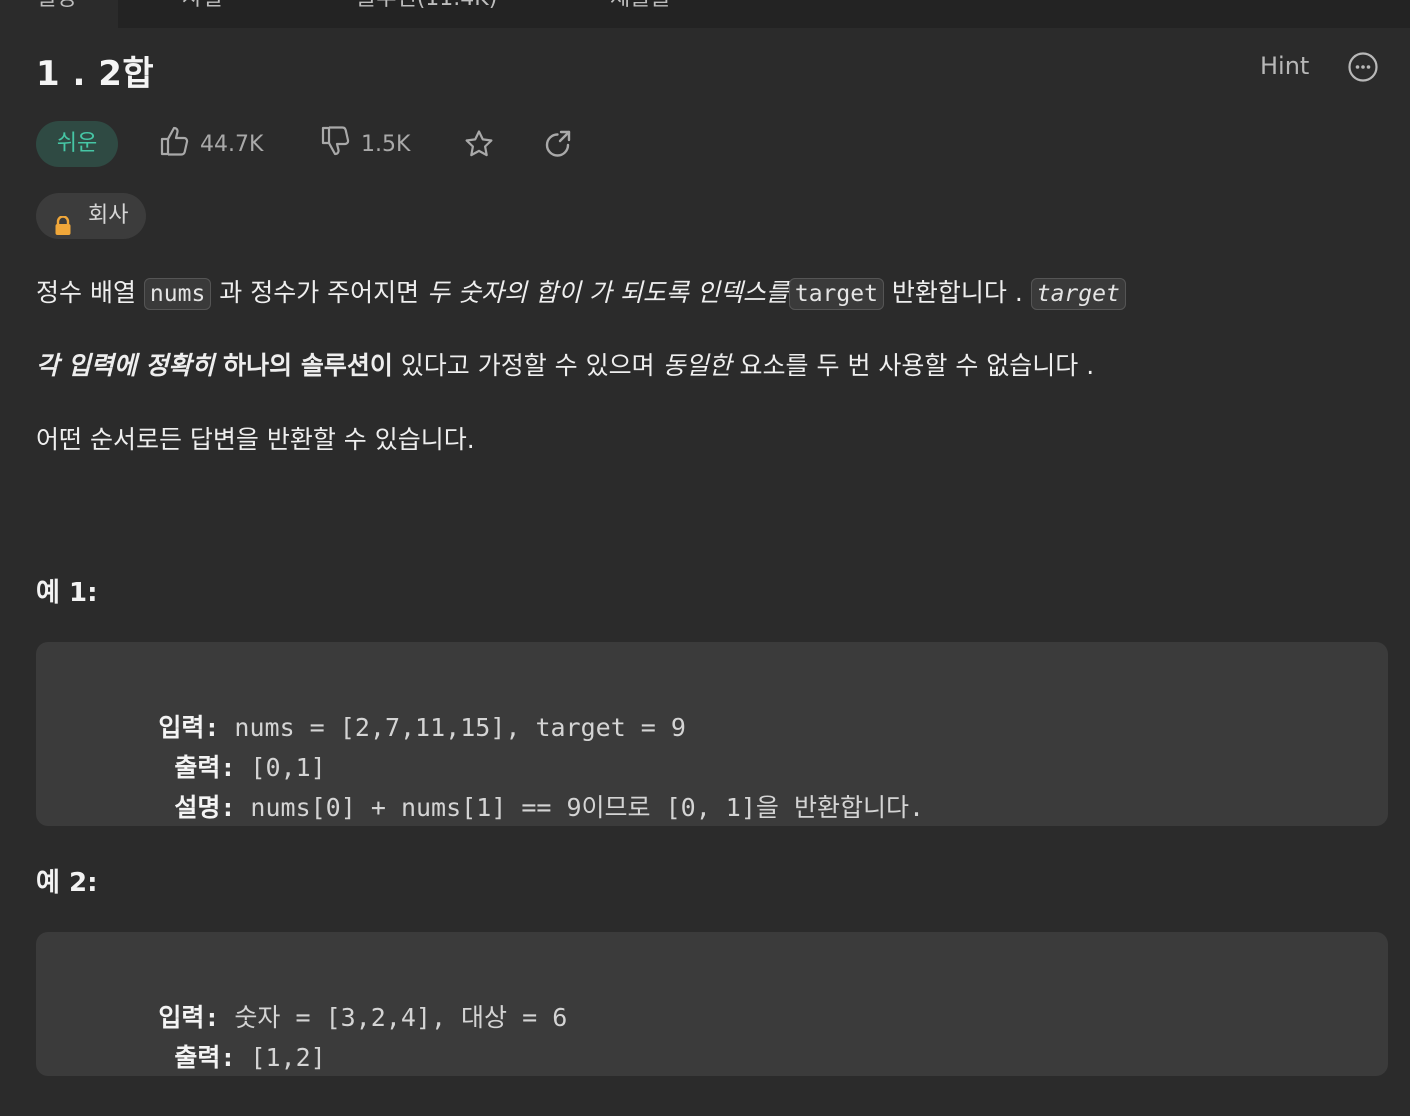 This screenshot has width=1410, height=1116. I want to click on example-2-block: 입력: 숫자 = [3,2,4], 대상 = 6 출력: [1,2], so click(712, 1004).